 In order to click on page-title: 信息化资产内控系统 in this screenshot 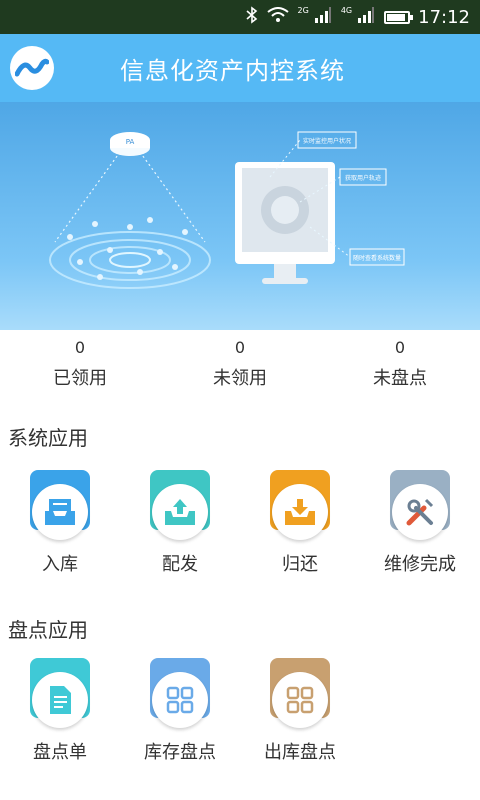, I will do `click(232, 70)`.